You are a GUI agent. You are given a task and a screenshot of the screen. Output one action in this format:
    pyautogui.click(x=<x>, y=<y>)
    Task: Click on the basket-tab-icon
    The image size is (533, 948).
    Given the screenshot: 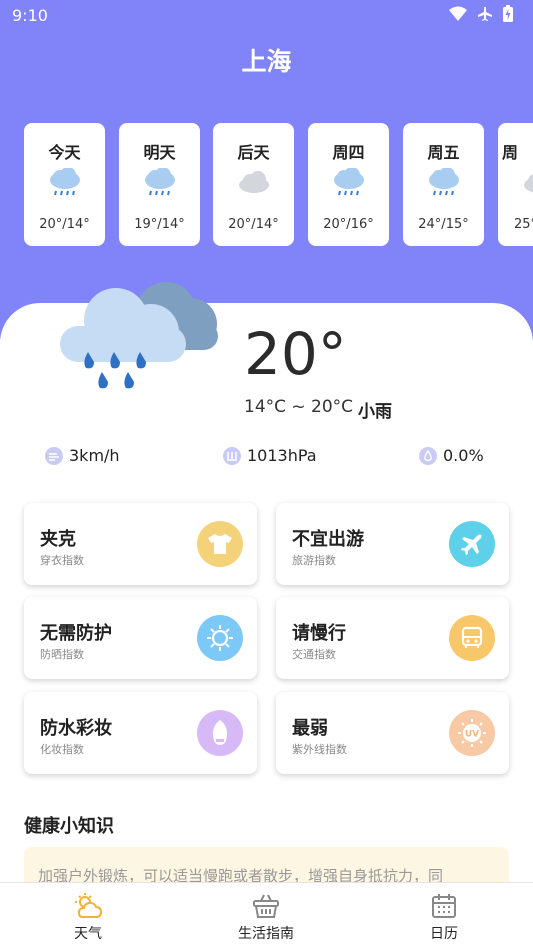 What is the action you would take?
    pyautogui.click(x=266, y=906)
    